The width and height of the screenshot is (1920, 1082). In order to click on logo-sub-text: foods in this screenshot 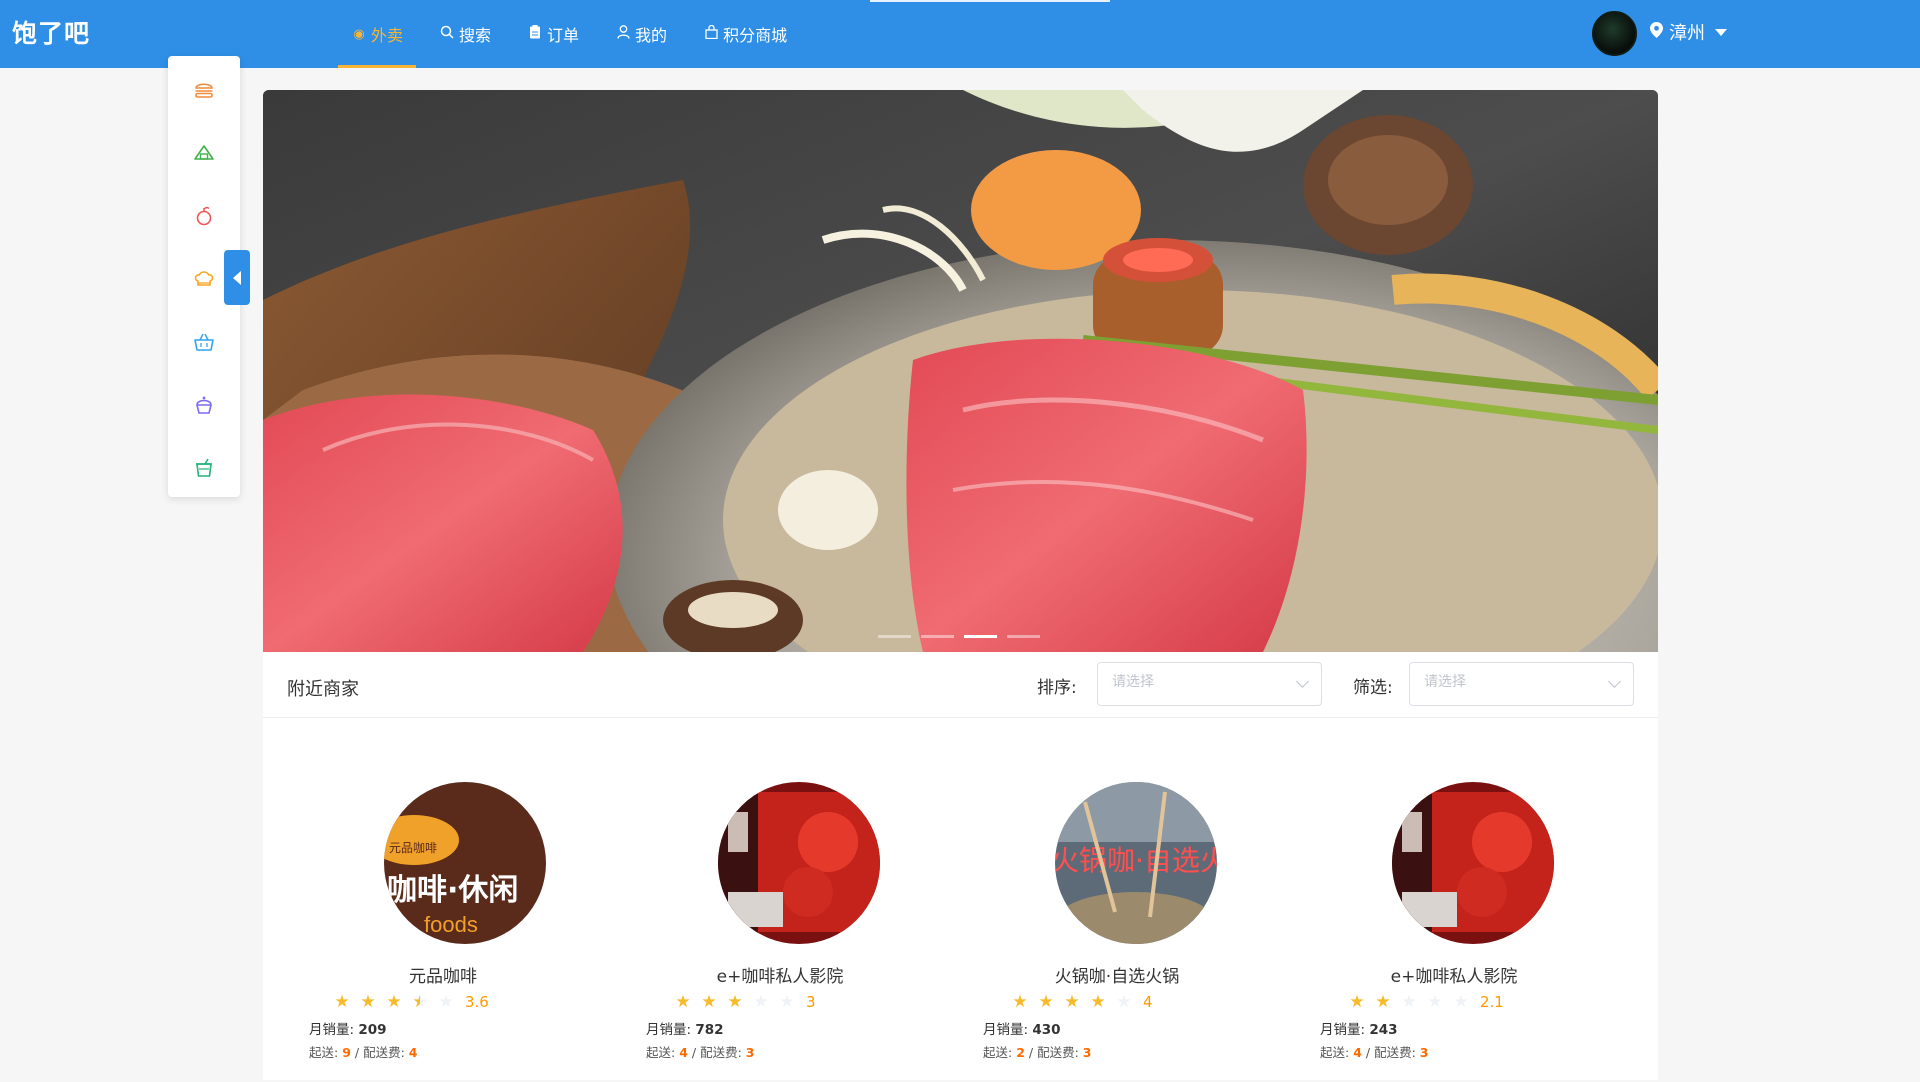, I will do `click(451, 924)`.